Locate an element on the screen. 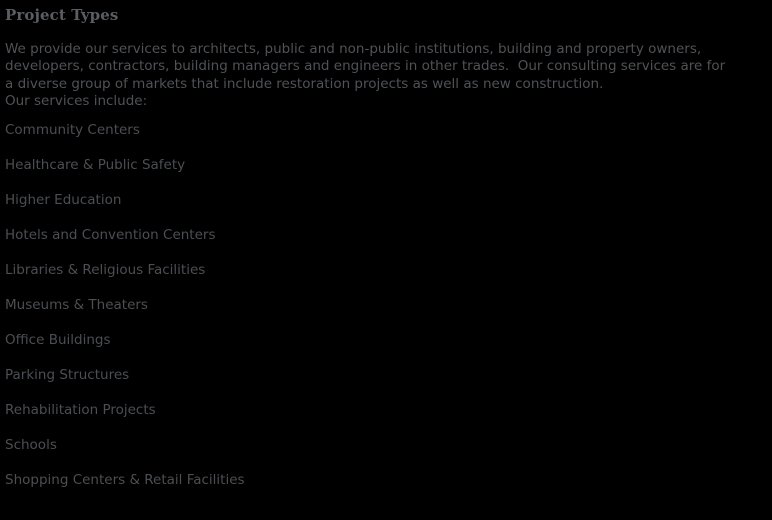 The width and height of the screenshot is (772, 520). list-item: Rehabilitation Projects is located at coordinates (80, 410).